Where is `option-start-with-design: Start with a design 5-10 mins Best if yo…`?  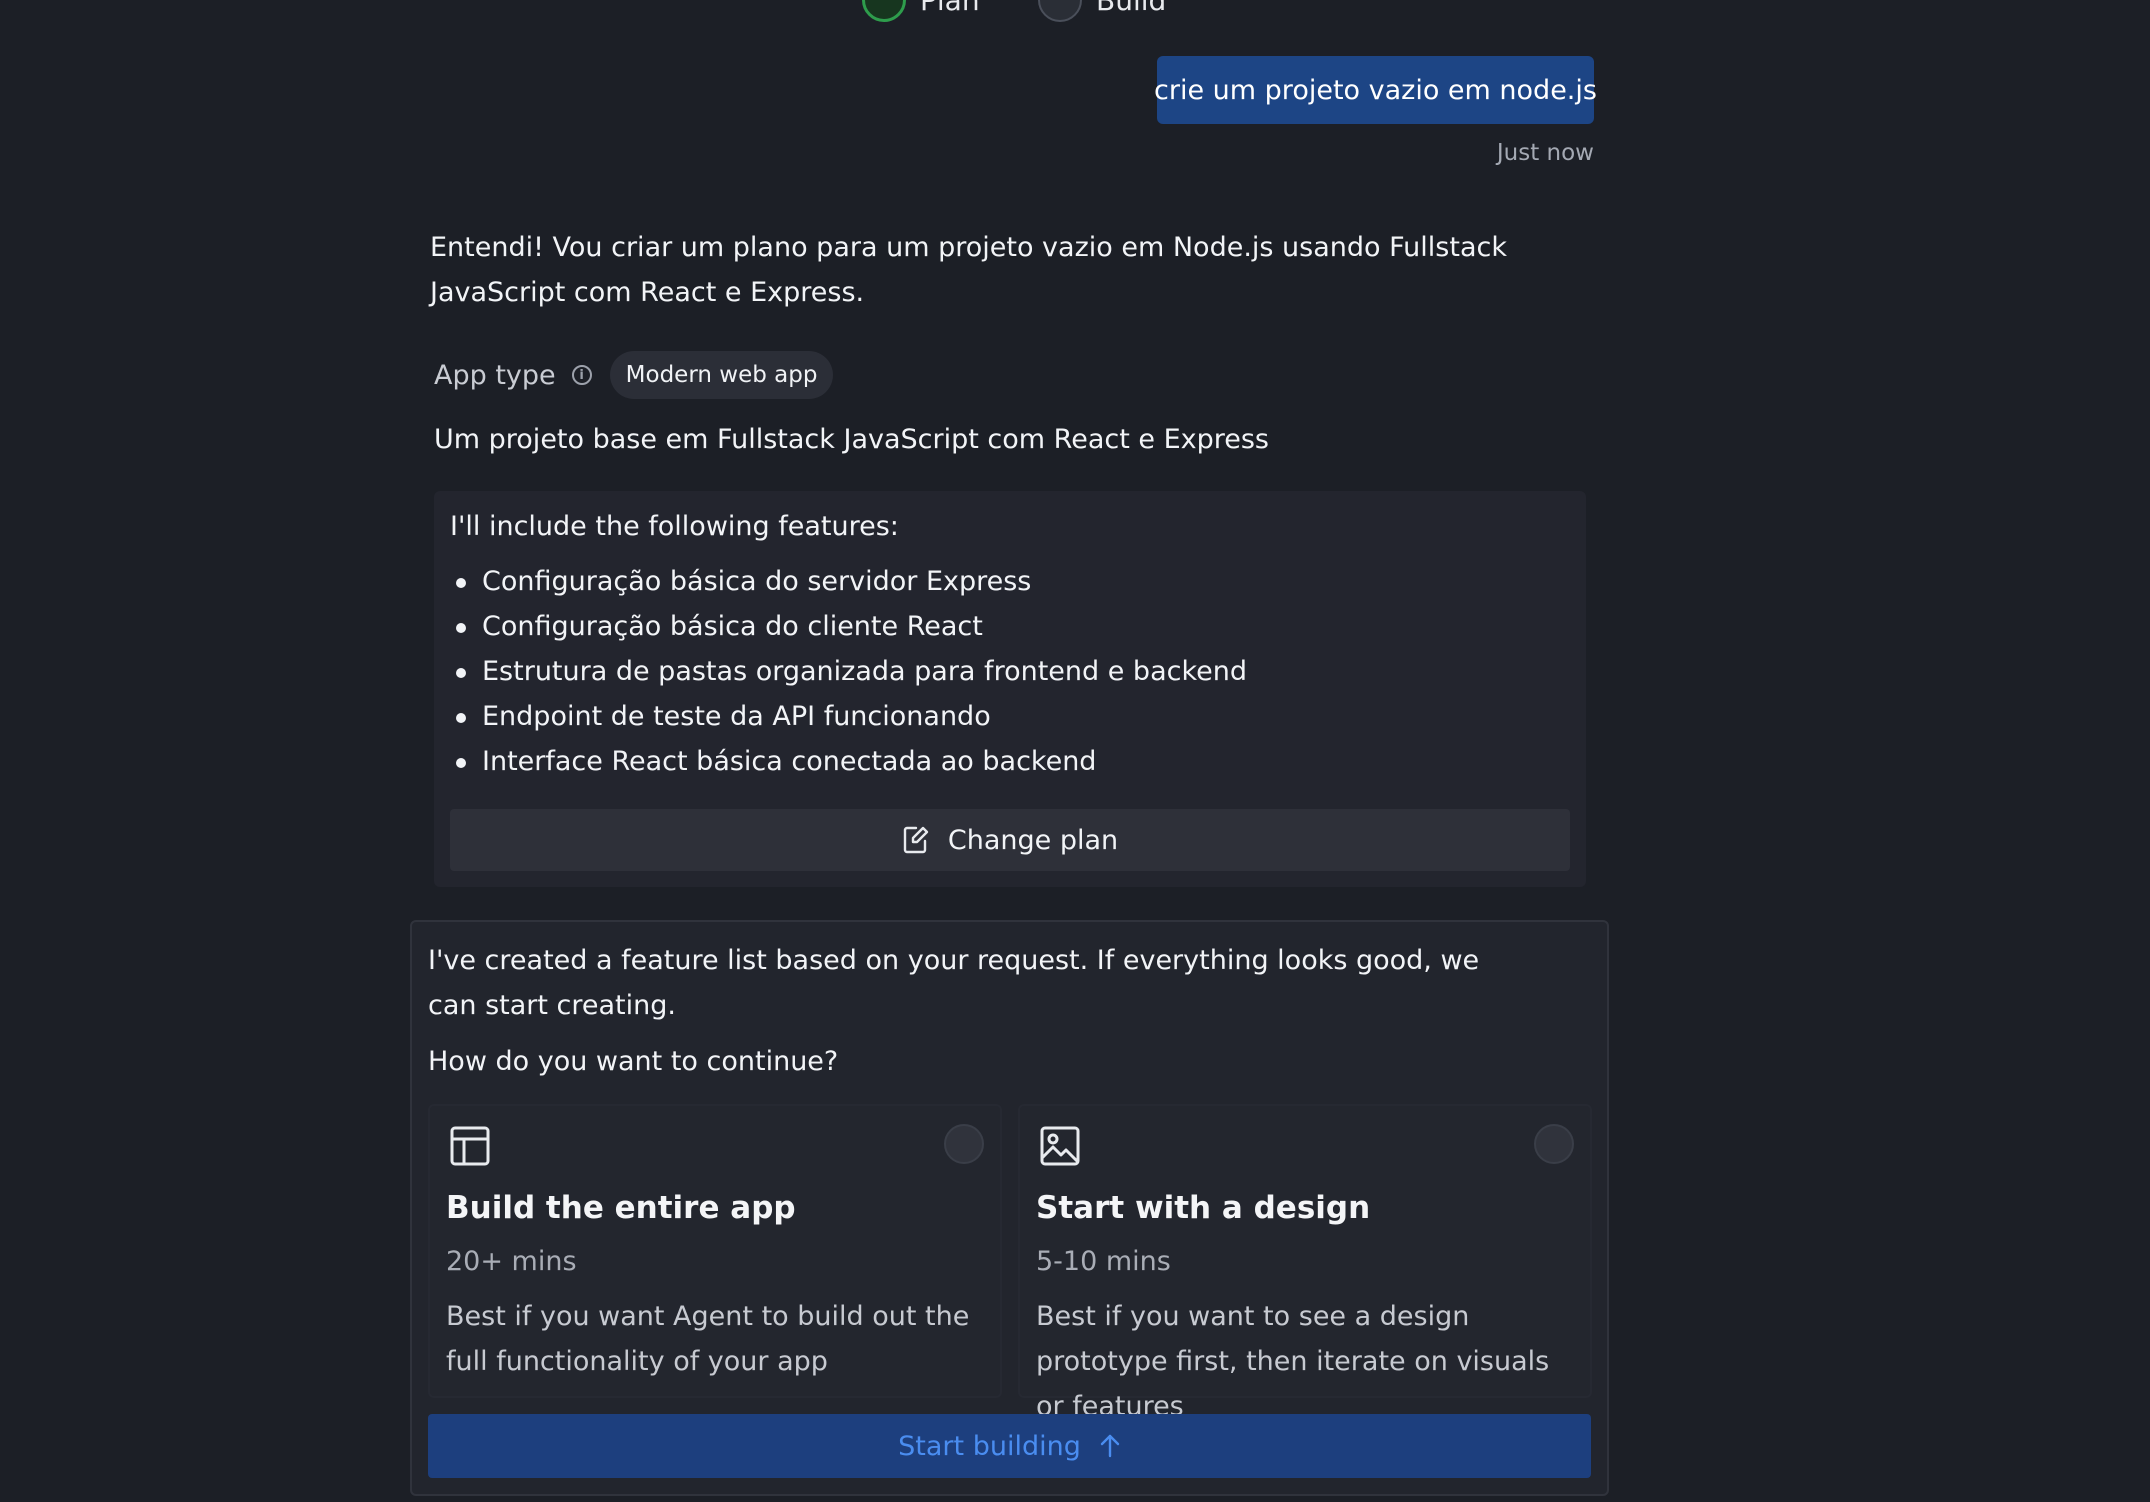
option-start-with-design: Start with a design 5-10 mins Best if yo… is located at coordinates (1305, 1263).